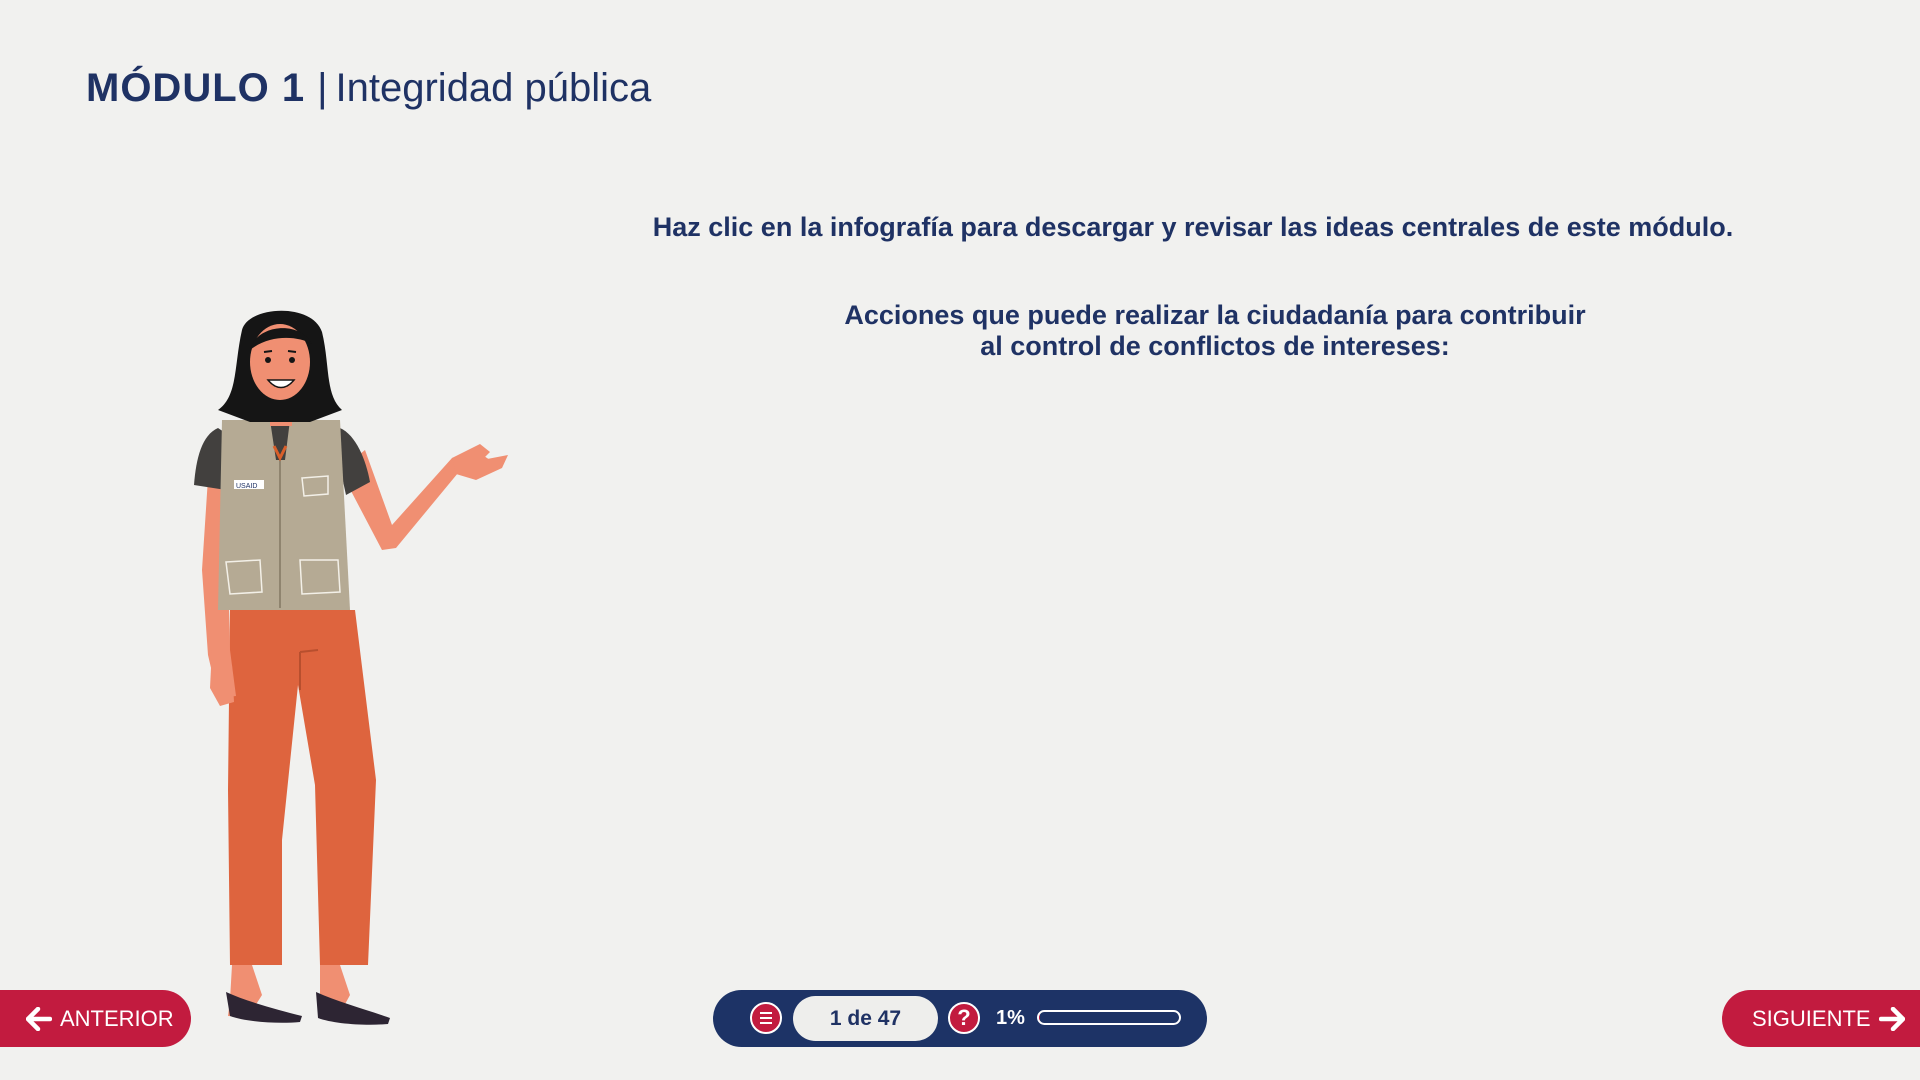 This screenshot has height=1080, width=1920. Describe the element at coordinates (117, 1018) in the screenshot. I see `previous-button-label: ANTERIOR` at that location.